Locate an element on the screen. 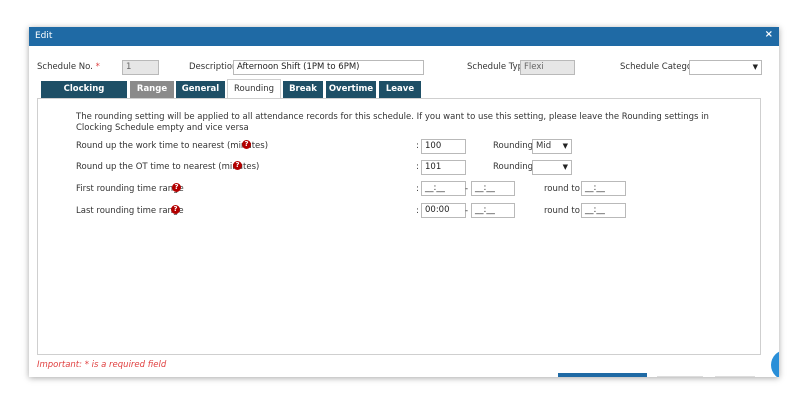 The height and width of the screenshot is (403, 800). tab-range: Range is located at coordinates (152, 89).